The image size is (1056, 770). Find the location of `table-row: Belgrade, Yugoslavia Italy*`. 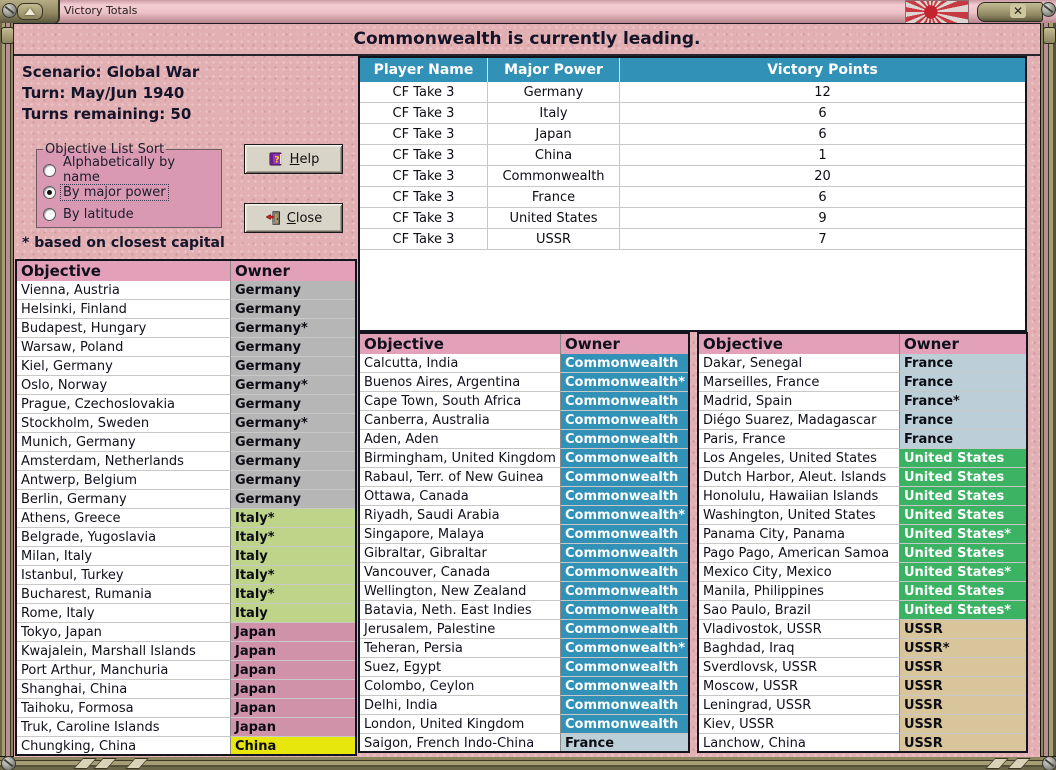

table-row: Belgrade, Yugoslavia Italy* is located at coordinates (186, 537).